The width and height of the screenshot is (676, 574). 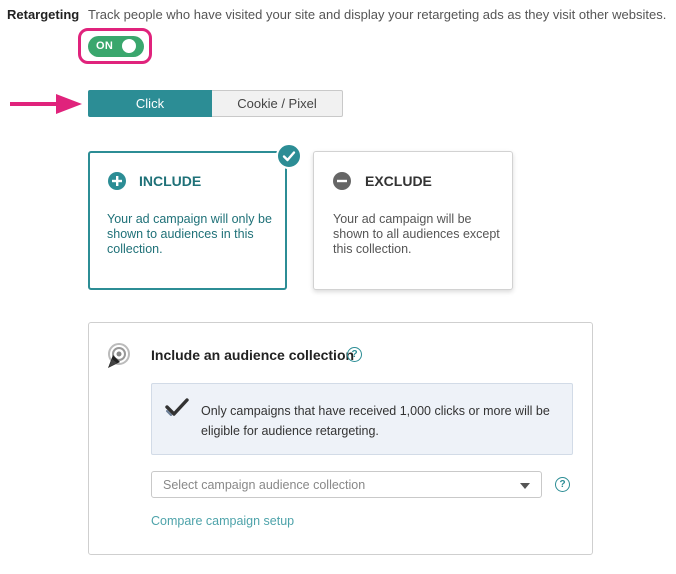 I want to click on plus-circle-icon, so click(x=117, y=181).